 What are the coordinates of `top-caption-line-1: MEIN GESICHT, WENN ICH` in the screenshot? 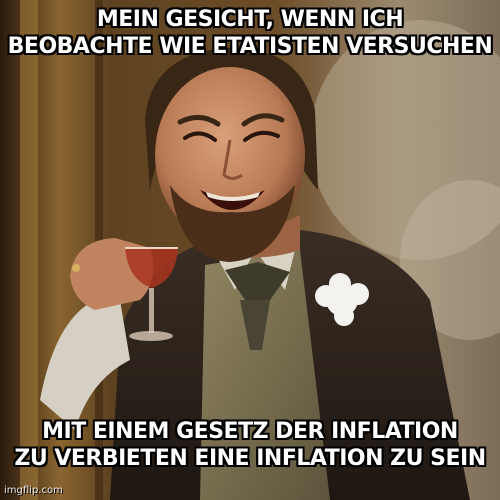 It's located at (250, 19).